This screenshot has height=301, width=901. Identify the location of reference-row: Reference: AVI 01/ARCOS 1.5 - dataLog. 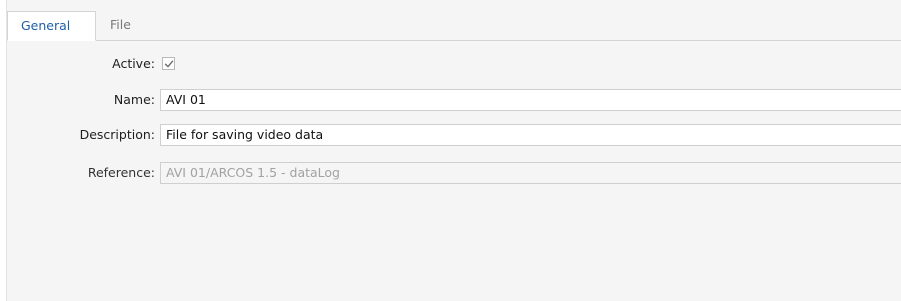
(454, 173).